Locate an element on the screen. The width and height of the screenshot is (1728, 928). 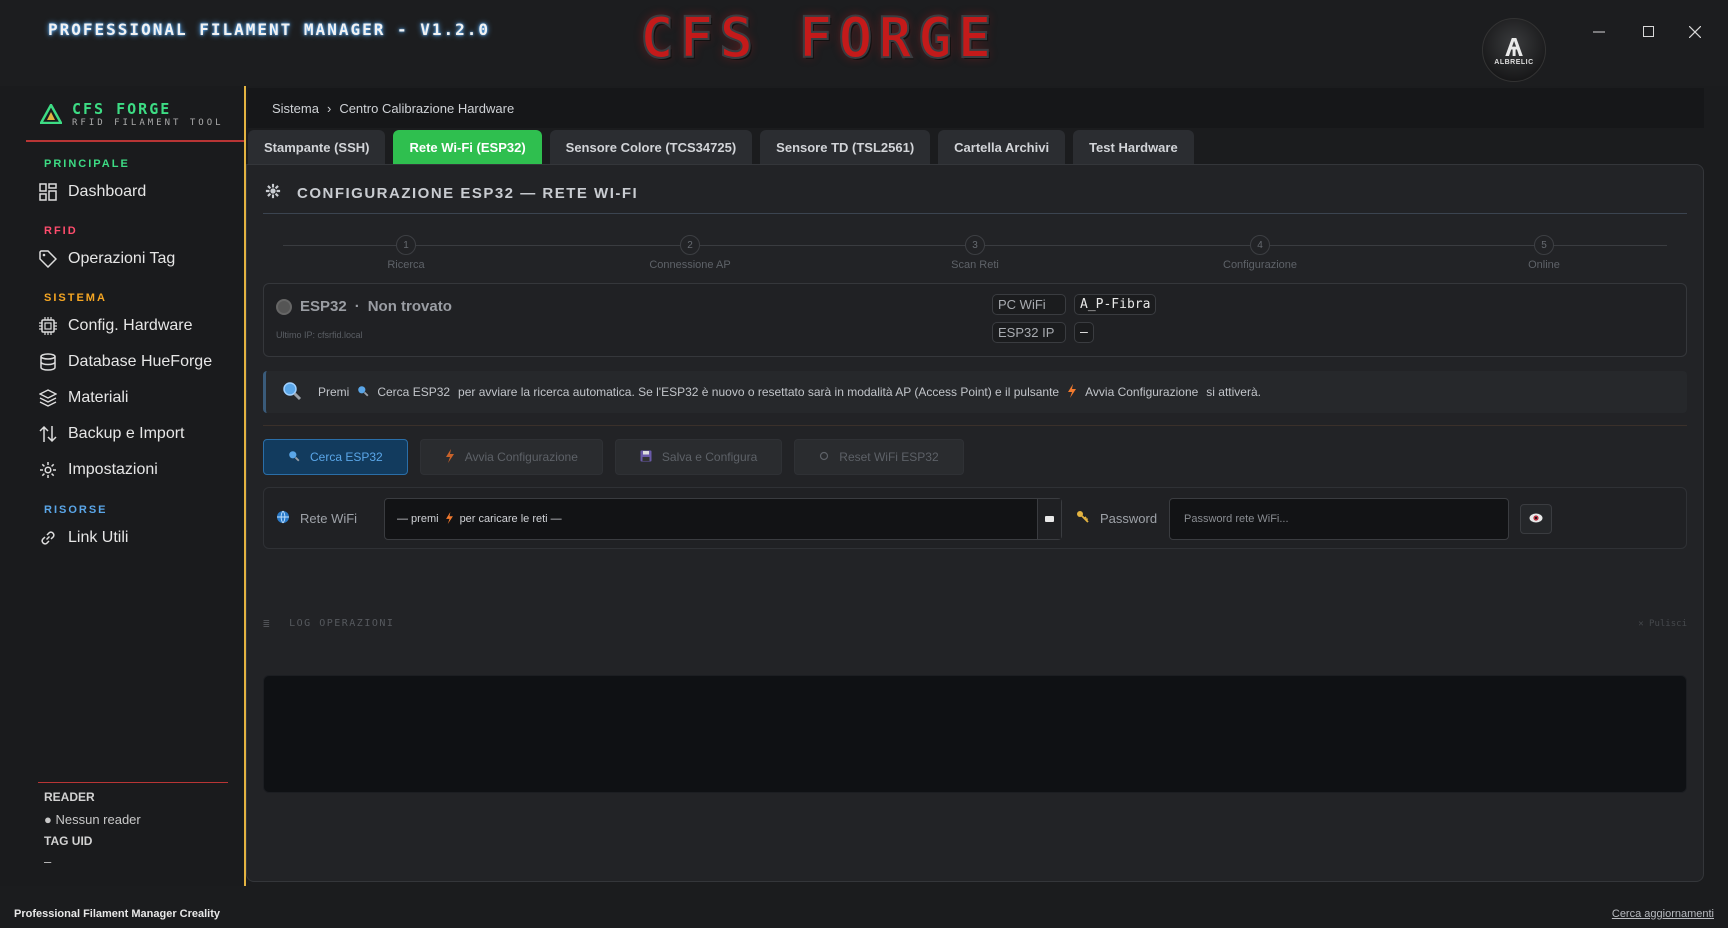
toggle-password-visibility-button is located at coordinates (1536, 519).